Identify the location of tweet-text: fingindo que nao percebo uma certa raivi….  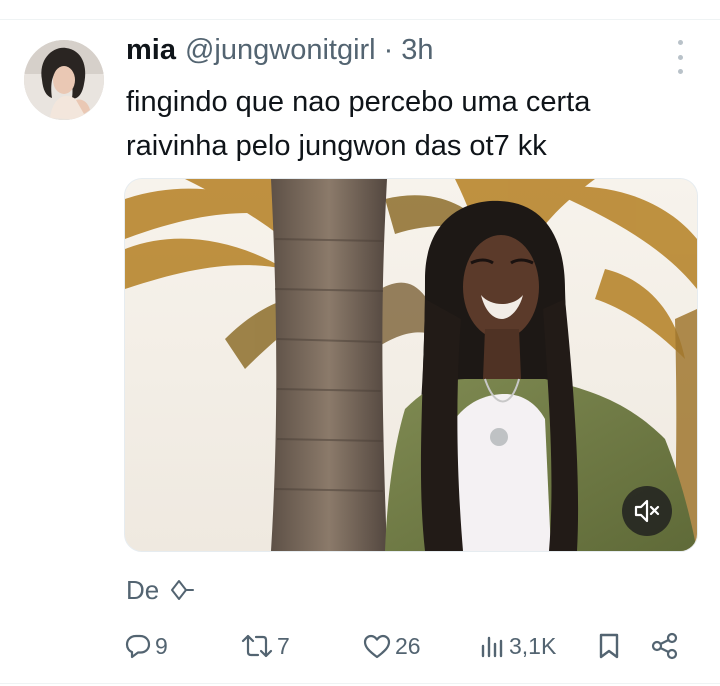
(411, 124).